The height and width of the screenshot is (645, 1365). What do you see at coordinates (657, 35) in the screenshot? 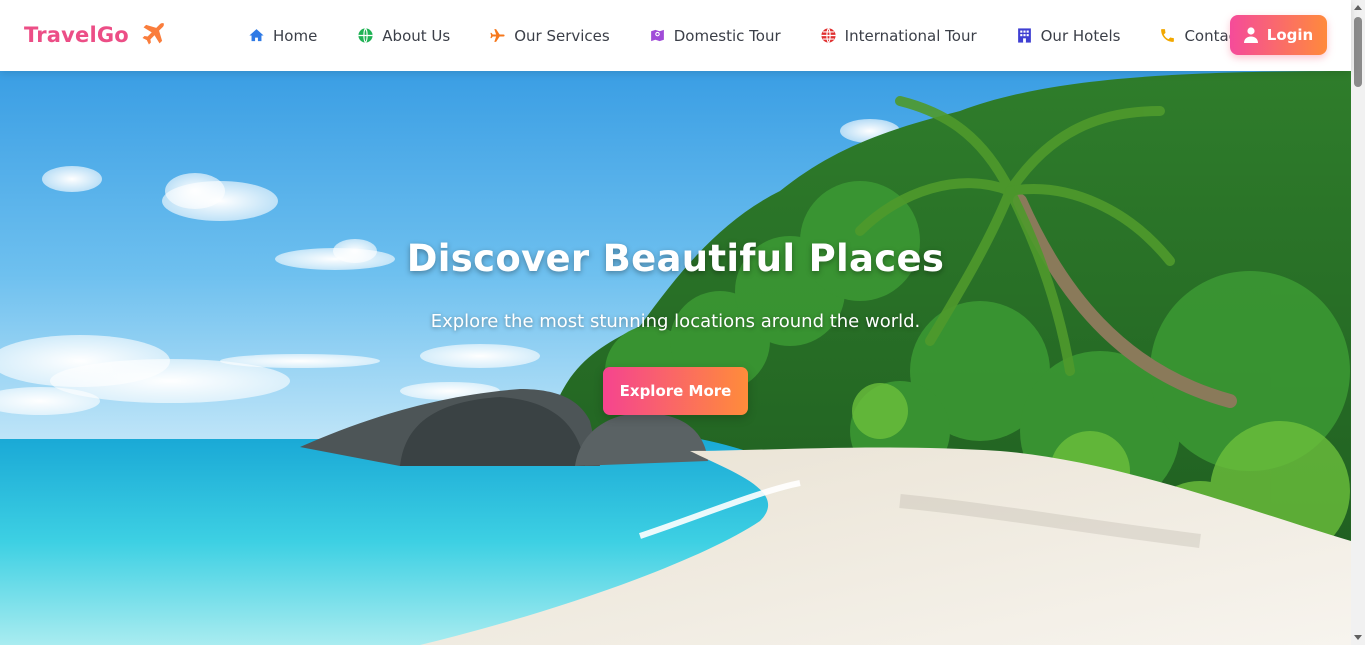
I see `map-marker-icon` at bounding box center [657, 35].